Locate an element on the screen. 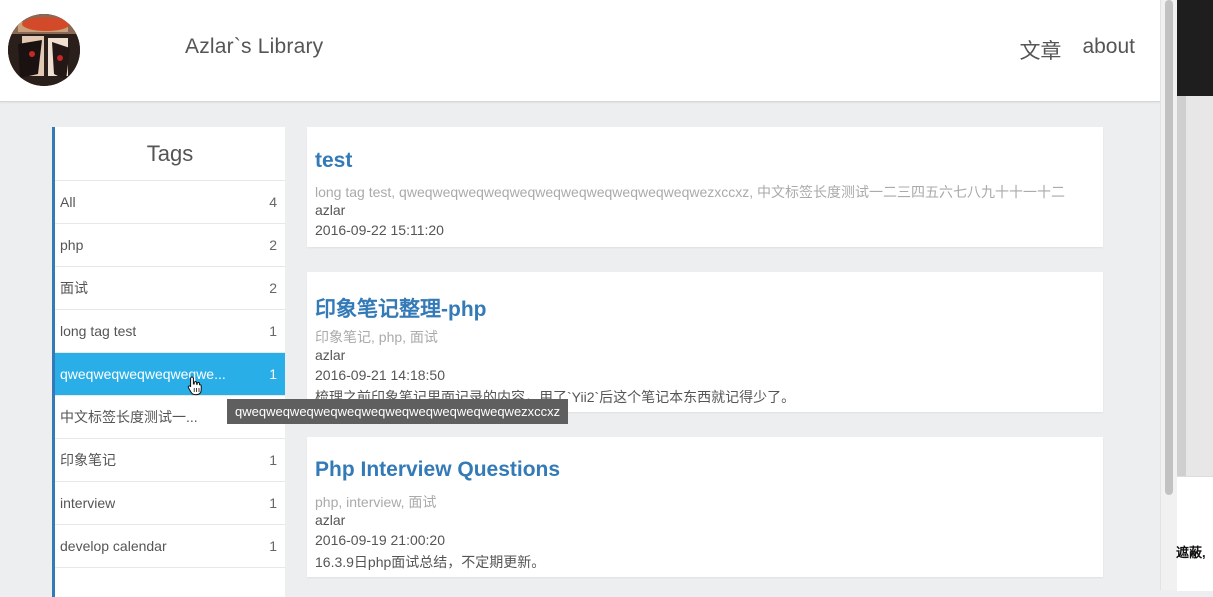 This screenshot has width=1213, height=597. tags-title: Tags is located at coordinates (170, 154).